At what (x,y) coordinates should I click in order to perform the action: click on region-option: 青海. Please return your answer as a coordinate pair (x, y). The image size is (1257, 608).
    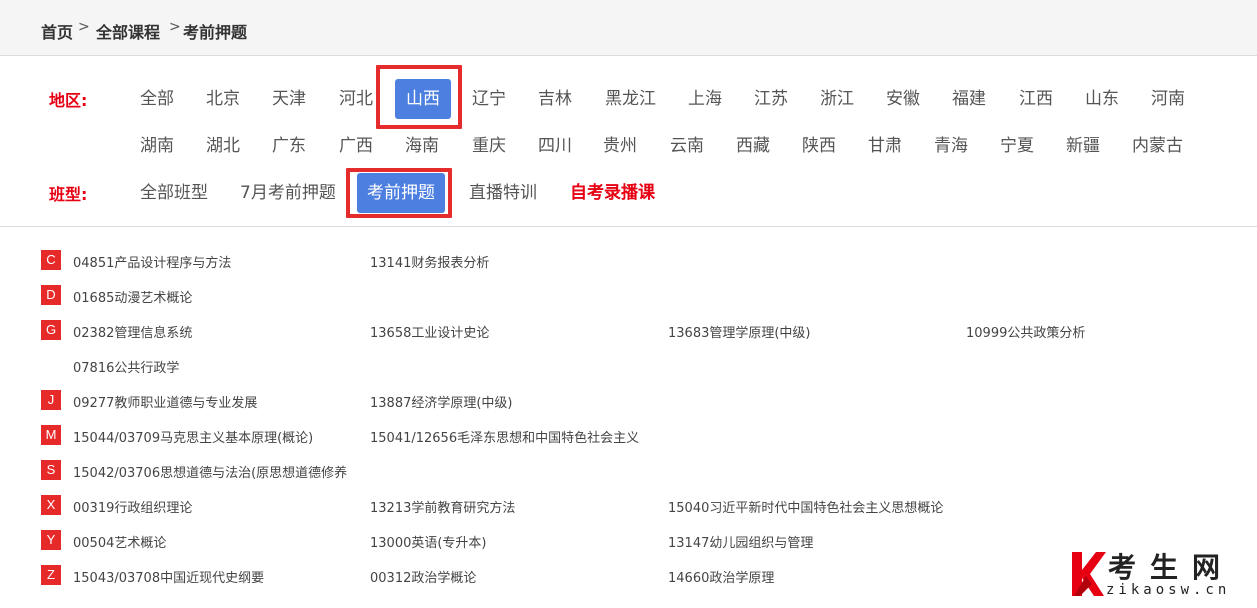
    Looking at the image, I should click on (951, 146).